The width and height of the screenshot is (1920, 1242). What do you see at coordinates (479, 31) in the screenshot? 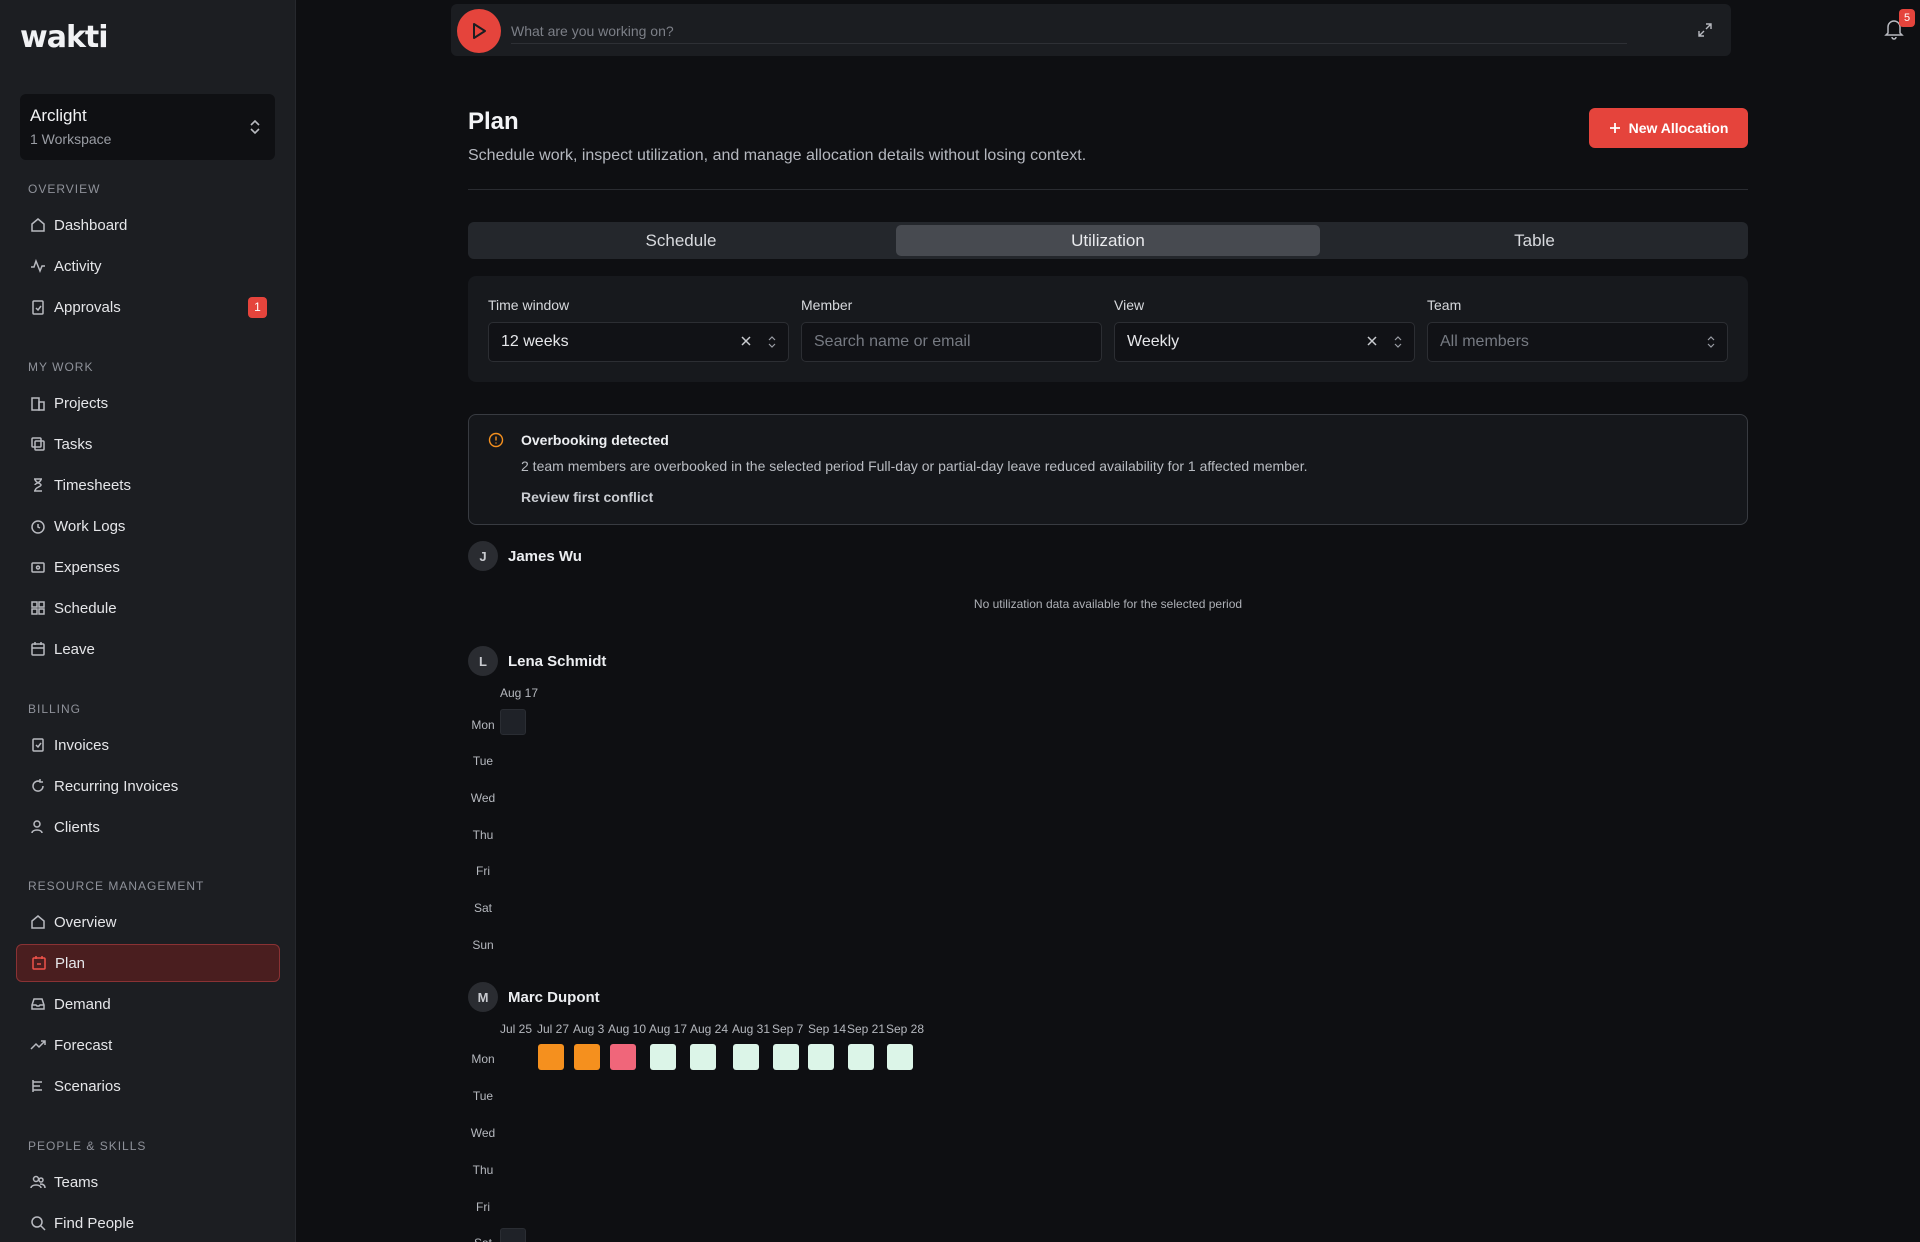
I see `start-timer-button` at bounding box center [479, 31].